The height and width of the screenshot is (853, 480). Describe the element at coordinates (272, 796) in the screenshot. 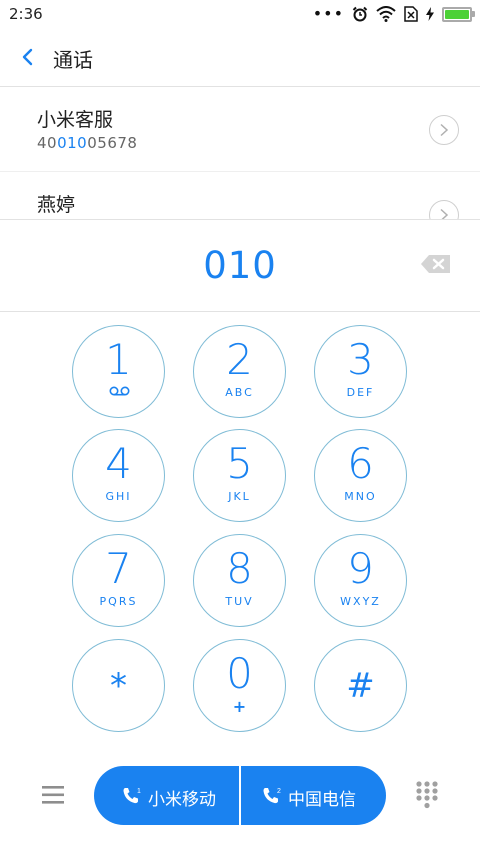

I see `phone-sim2-icon: 2` at that location.